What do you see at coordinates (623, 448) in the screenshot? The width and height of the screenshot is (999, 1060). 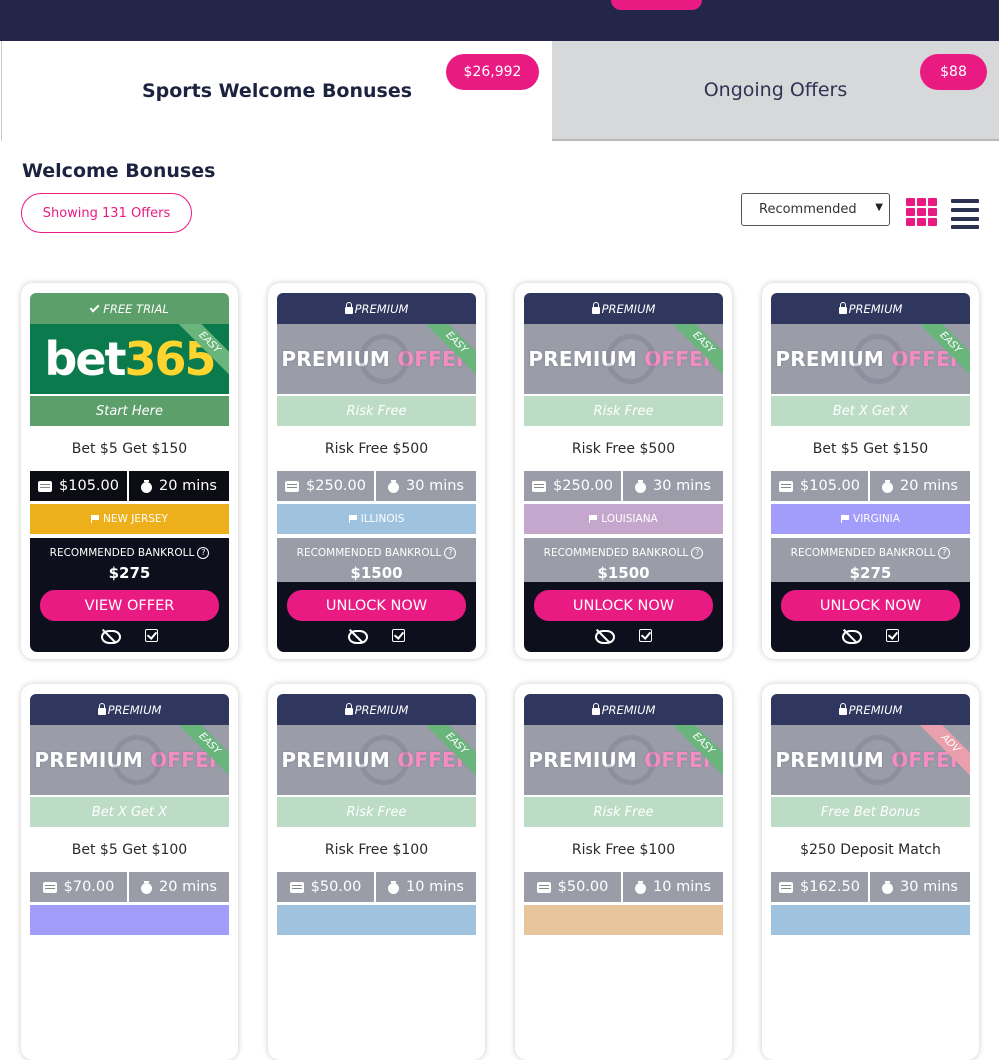 I see `offer-title: Risk Free $500` at bounding box center [623, 448].